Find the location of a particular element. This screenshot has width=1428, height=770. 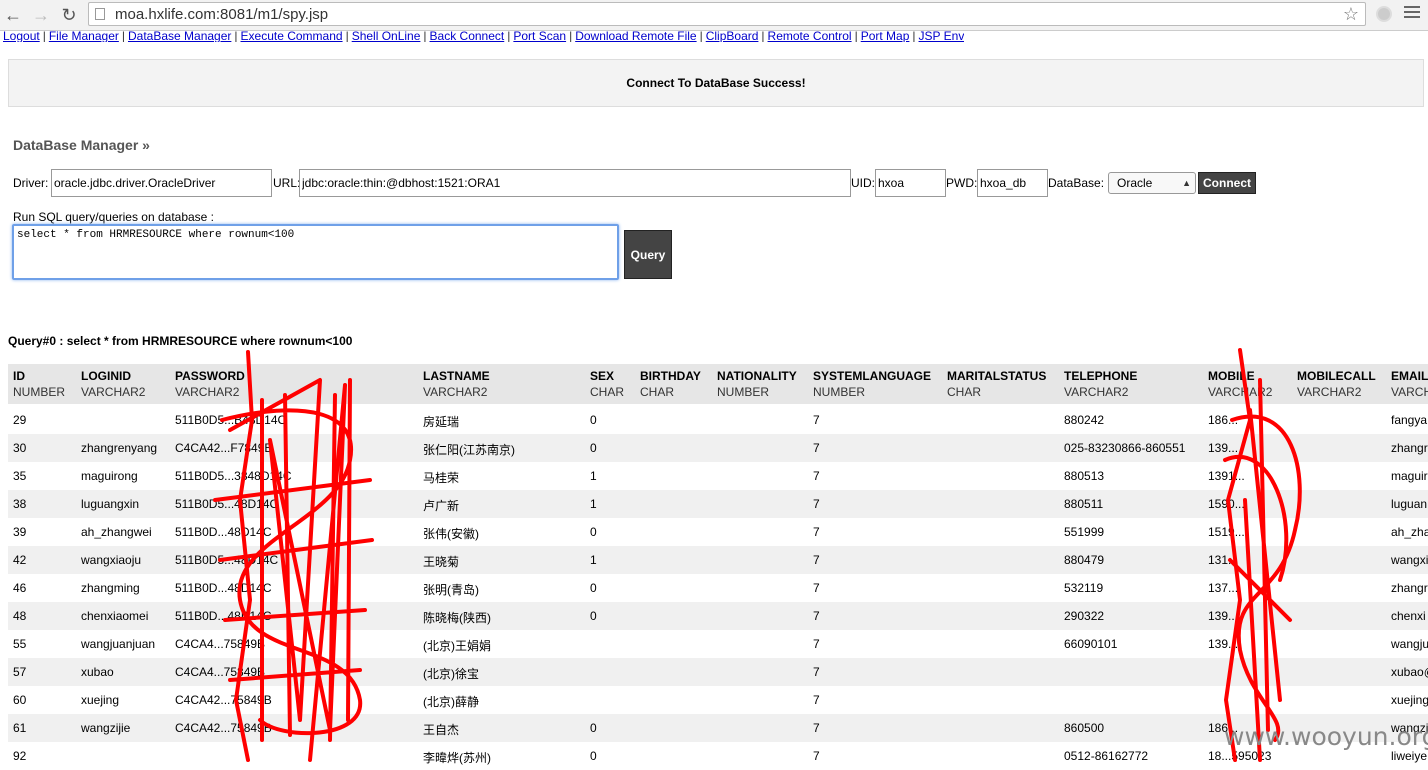

nav-link: Back Connect is located at coordinates (467, 35).